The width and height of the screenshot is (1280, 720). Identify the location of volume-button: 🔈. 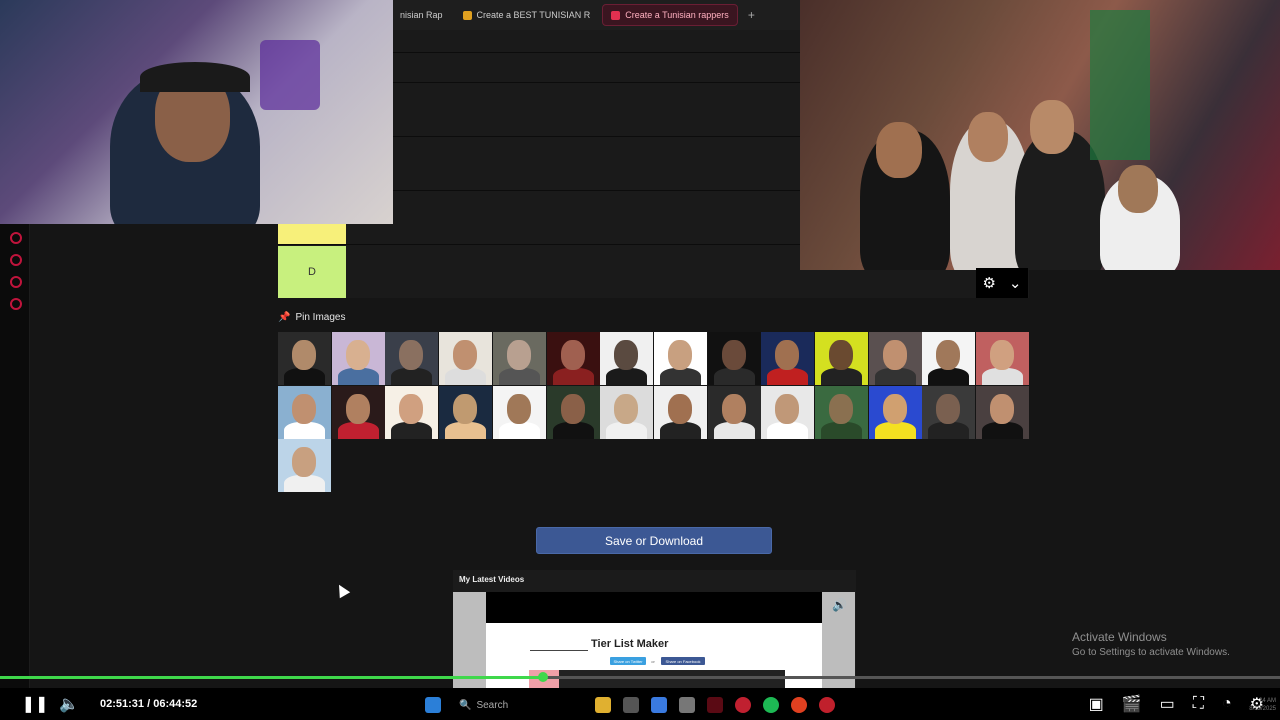
(69, 704).